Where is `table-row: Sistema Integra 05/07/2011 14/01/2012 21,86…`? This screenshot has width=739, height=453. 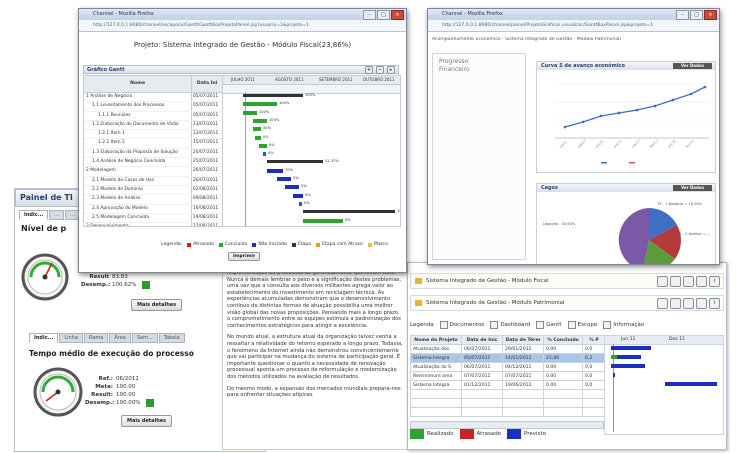 table-row: Sistema Integra 05/07/2011 14/01/2012 21,86… is located at coordinates (508, 358).